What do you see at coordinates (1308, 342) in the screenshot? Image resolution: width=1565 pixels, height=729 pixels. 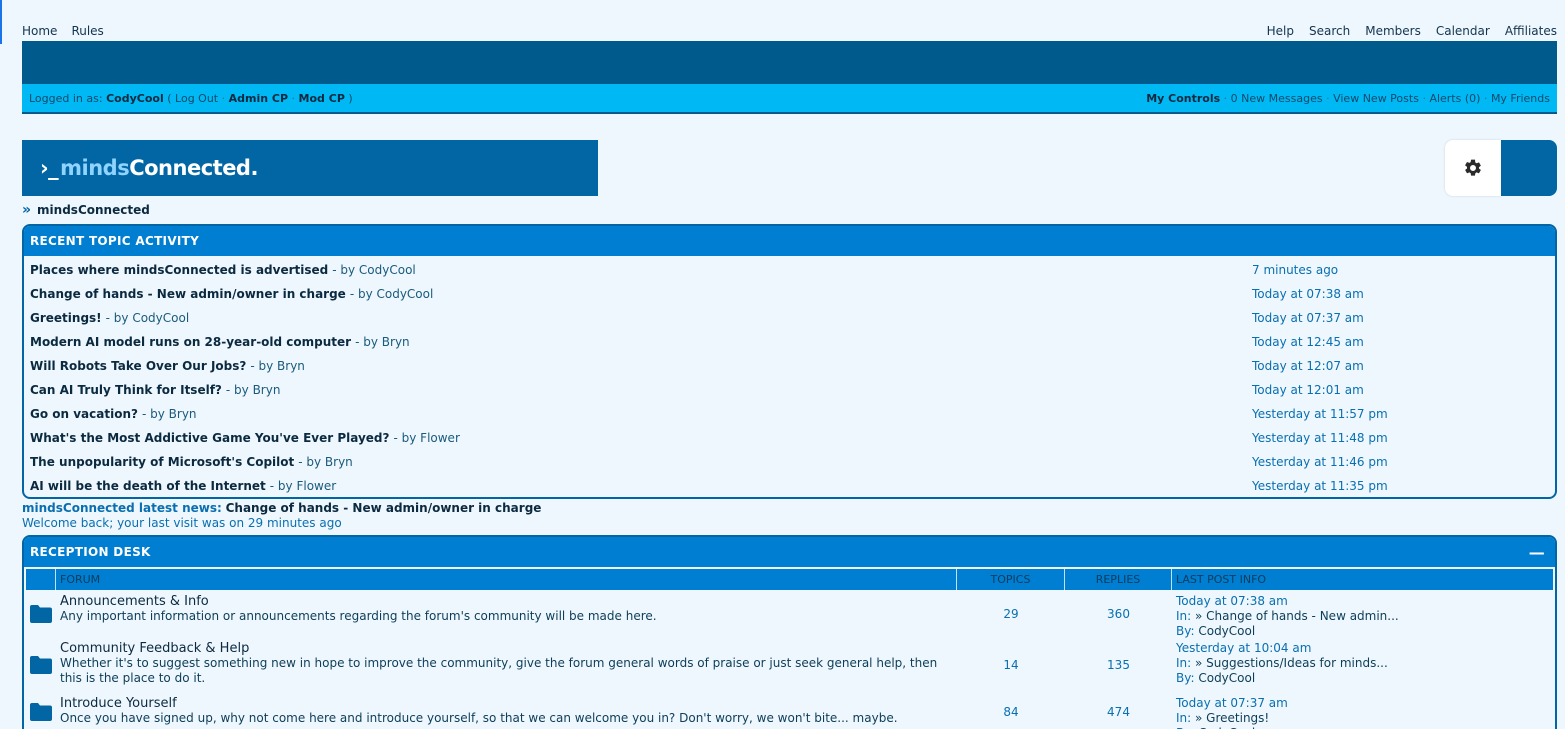 I see `recent-topic-time: Today at 12:45 am` at bounding box center [1308, 342].